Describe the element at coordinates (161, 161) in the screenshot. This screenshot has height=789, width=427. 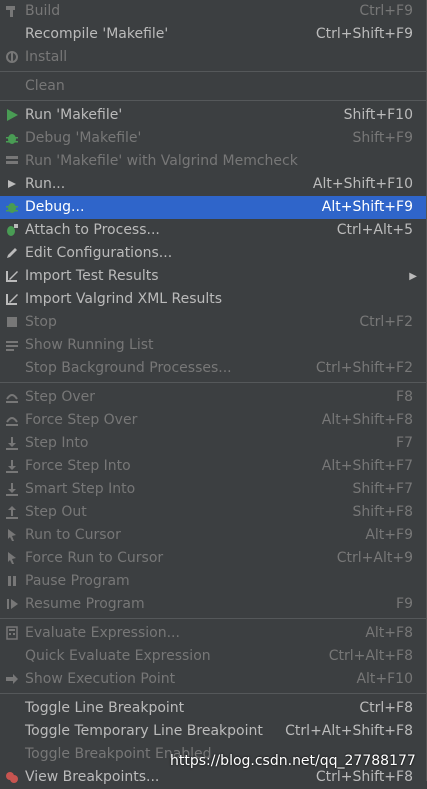
I see `menu-item-label: Run 'Makefile' with Valgrind Memcheck` at that location.